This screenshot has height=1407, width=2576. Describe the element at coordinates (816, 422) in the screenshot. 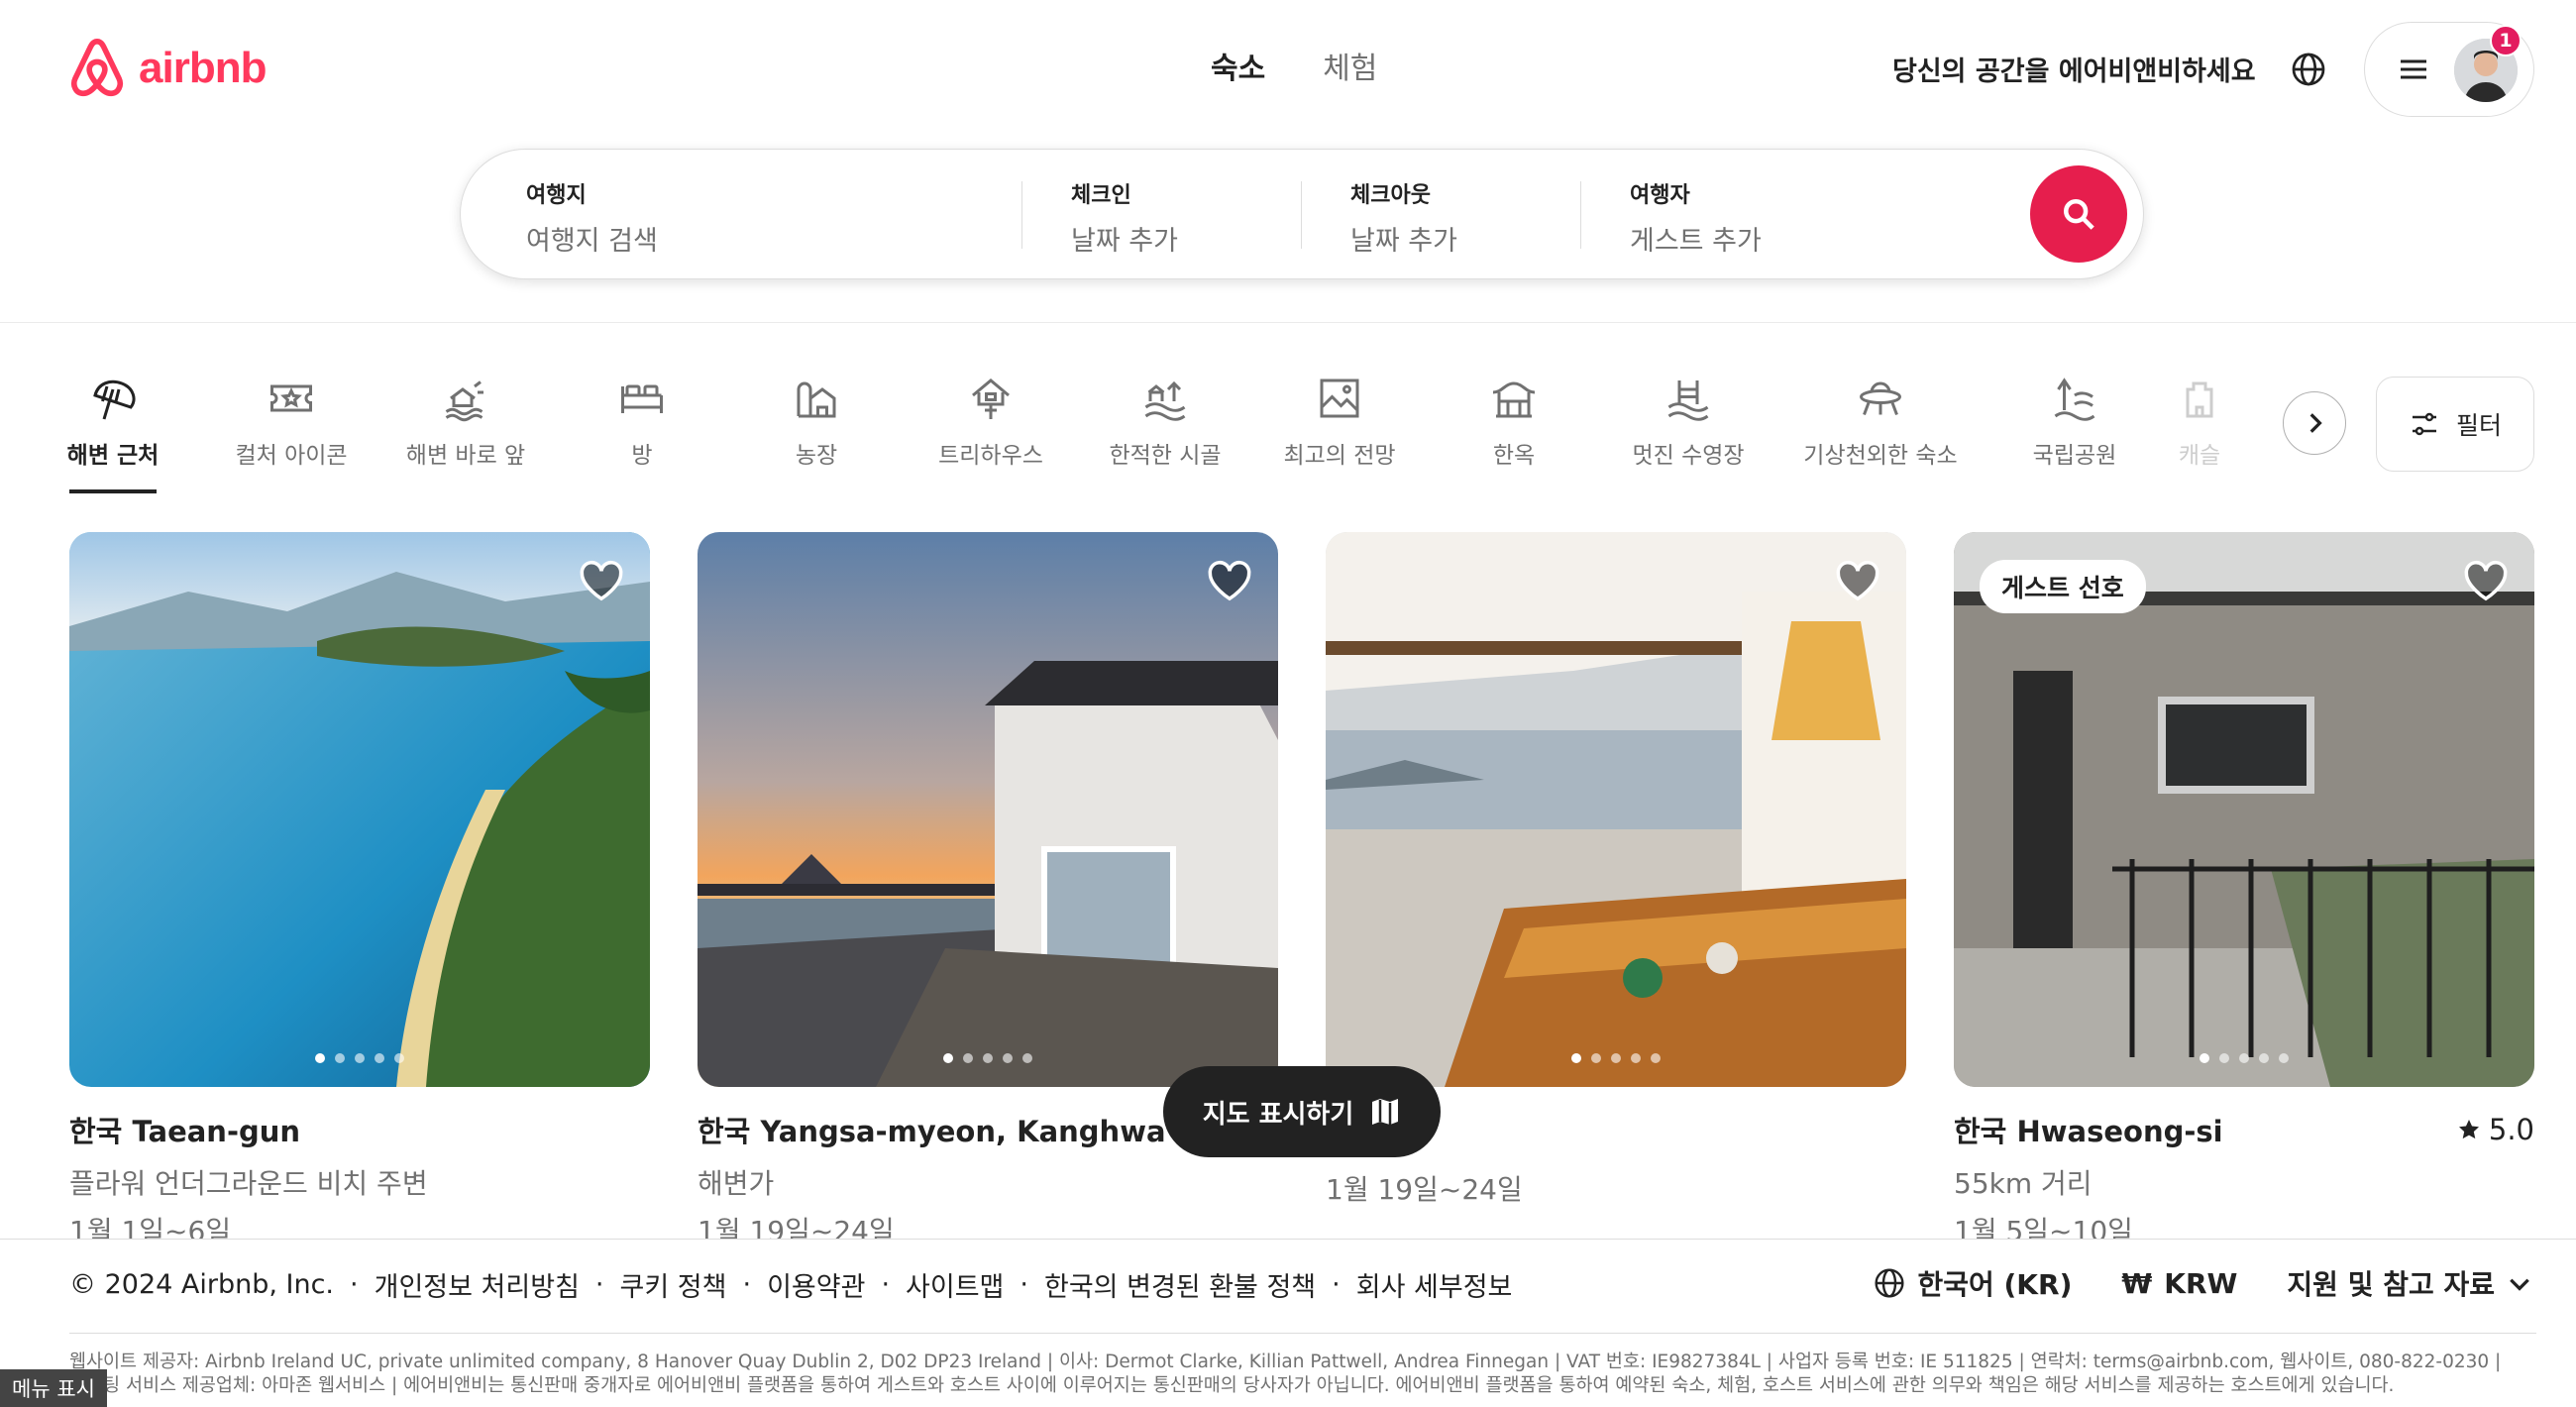

I see `category-farms: 농장` at that location.